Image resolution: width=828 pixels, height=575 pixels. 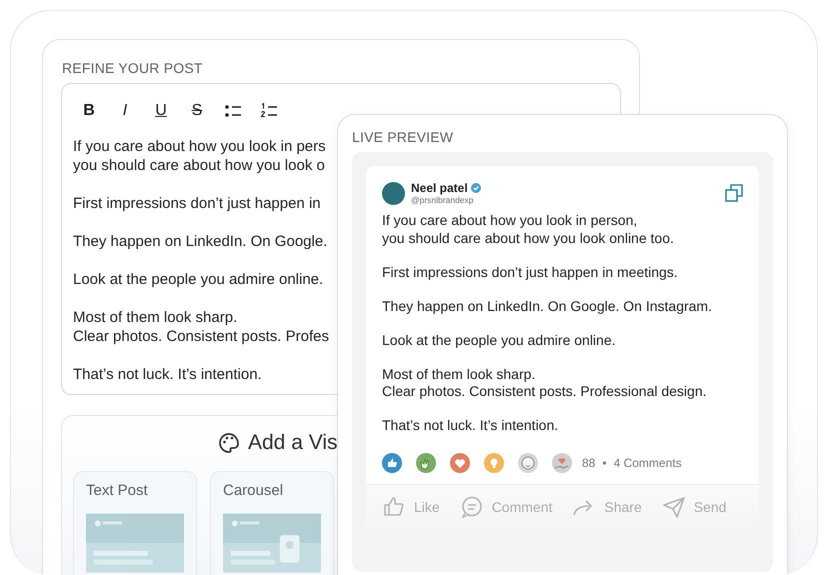 I want to click on paragraph: Most of them look sharp. Clear photos. Consistent posts. Professional design., so click(x=544, y=383).